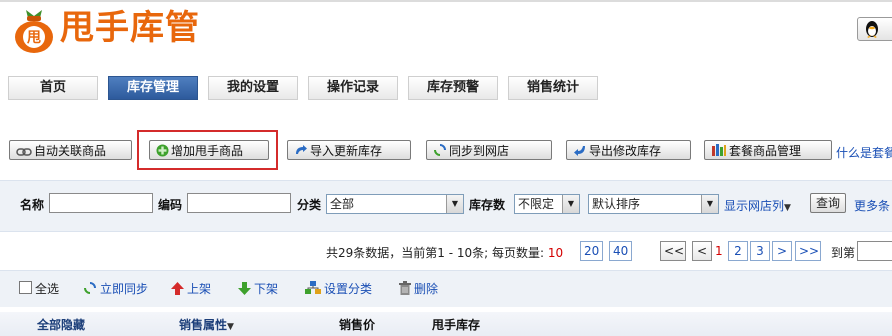 The width and height of the screenshot is (892, 336). I want to click on tab-home: 首页, so click(53, 88).